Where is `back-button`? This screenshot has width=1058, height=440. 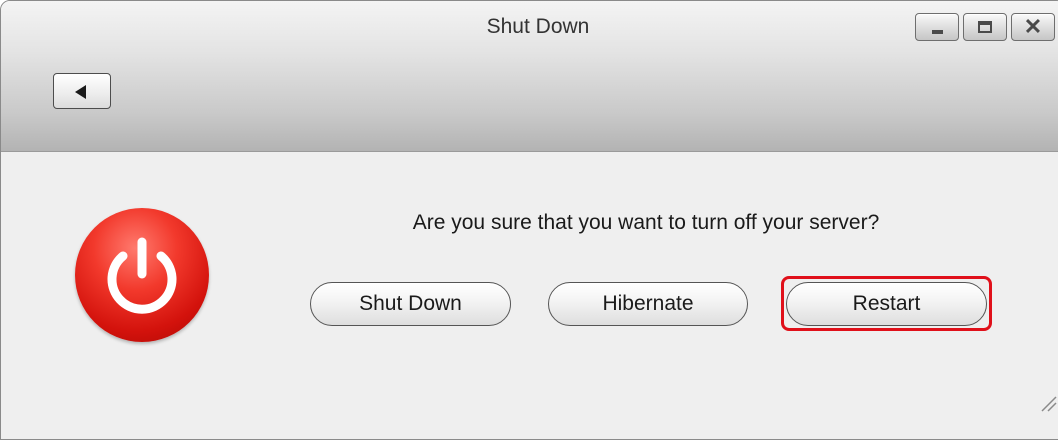 back-button is located at coordinates (82, 91).